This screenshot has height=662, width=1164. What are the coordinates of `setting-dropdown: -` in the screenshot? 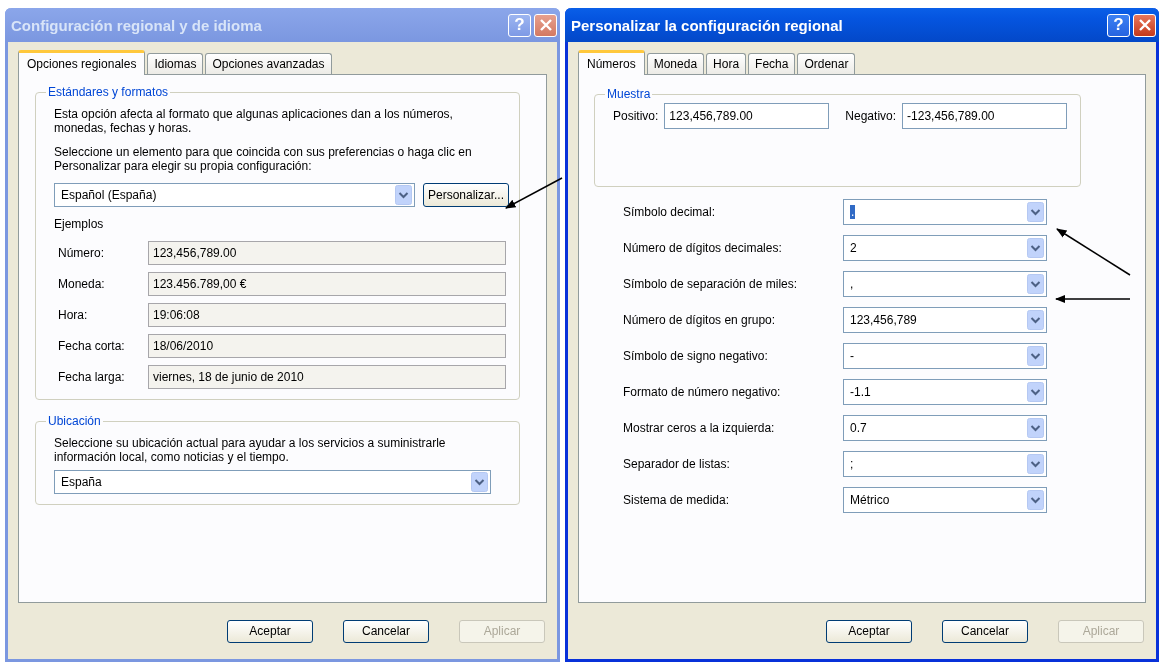 It's located at (945, 356).